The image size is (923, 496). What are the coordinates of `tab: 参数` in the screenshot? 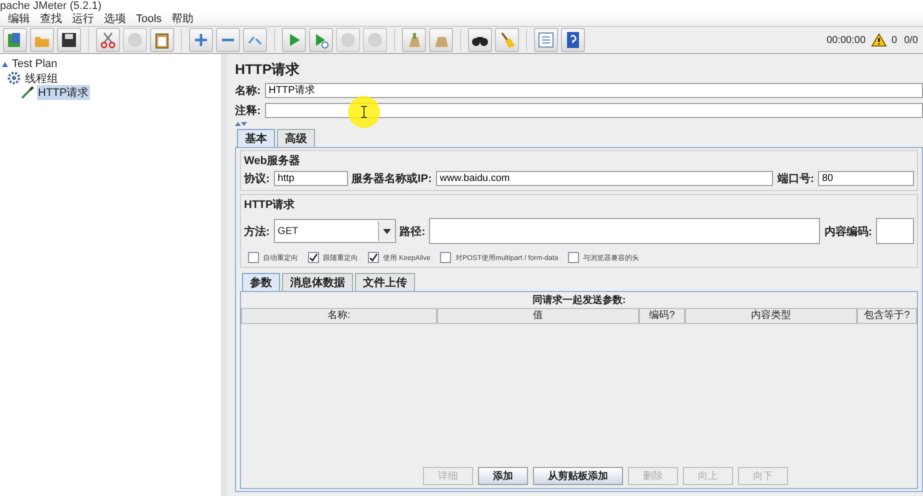 It's located at (261, 282).